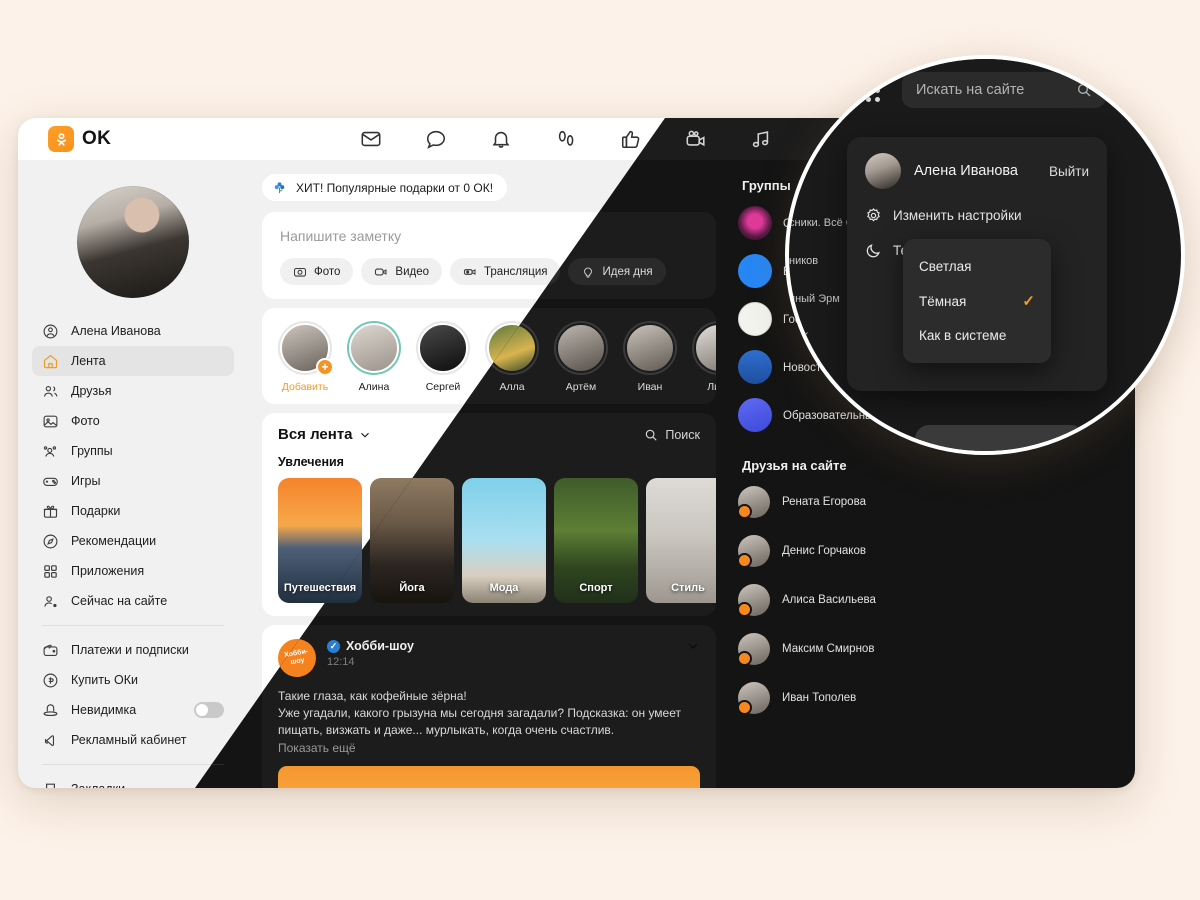  What do you see at coordinates (704, 357) in the screenshot?
I see `story-item: Лиза` at bounding box center [704, 357].